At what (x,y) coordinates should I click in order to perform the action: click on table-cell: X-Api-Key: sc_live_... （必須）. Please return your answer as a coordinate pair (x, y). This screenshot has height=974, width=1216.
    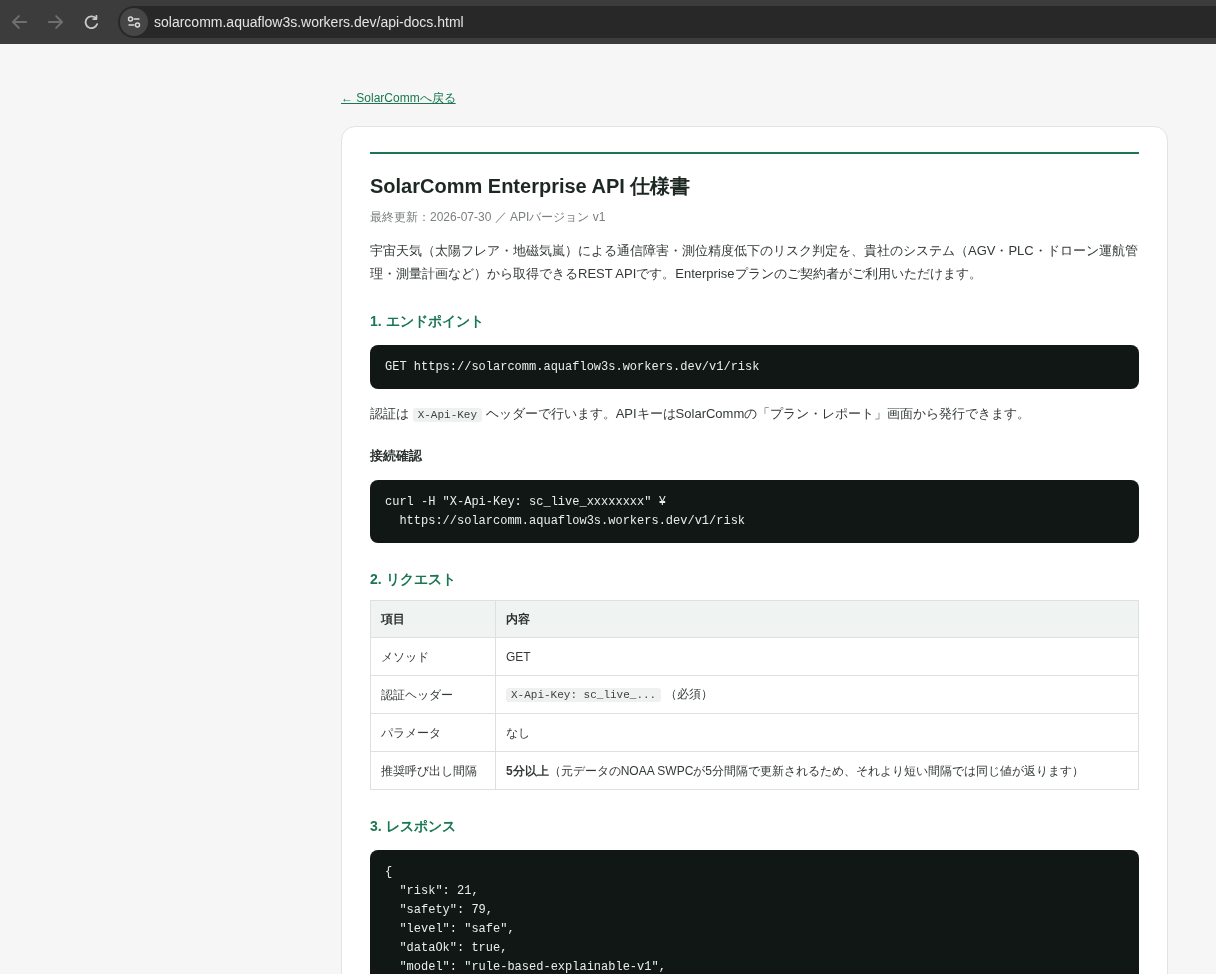
    Looking at the image, I should click on (817, 694).